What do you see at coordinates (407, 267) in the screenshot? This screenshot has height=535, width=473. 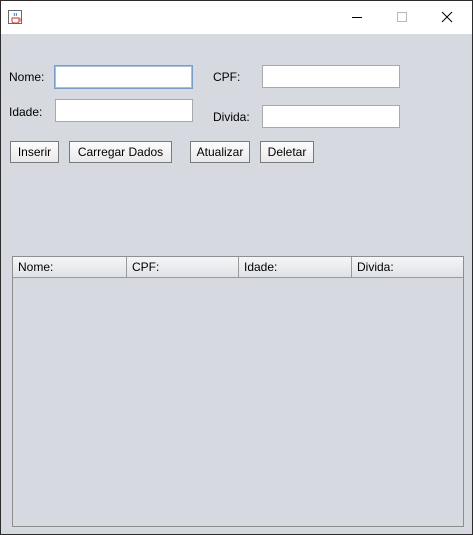 I see `column-header-divida: Divida:` at bounding box center [407, 267].